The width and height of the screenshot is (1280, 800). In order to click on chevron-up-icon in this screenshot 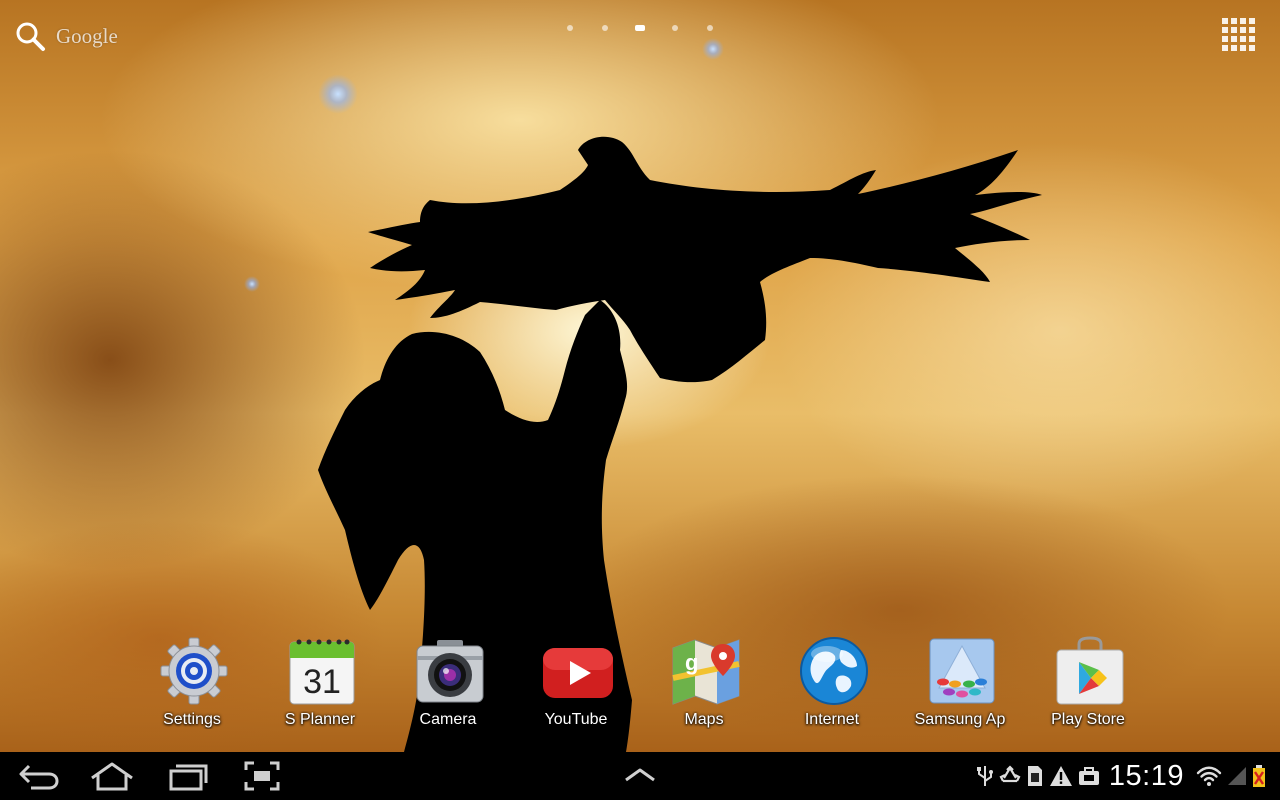, I will do `click(640, 775)`.